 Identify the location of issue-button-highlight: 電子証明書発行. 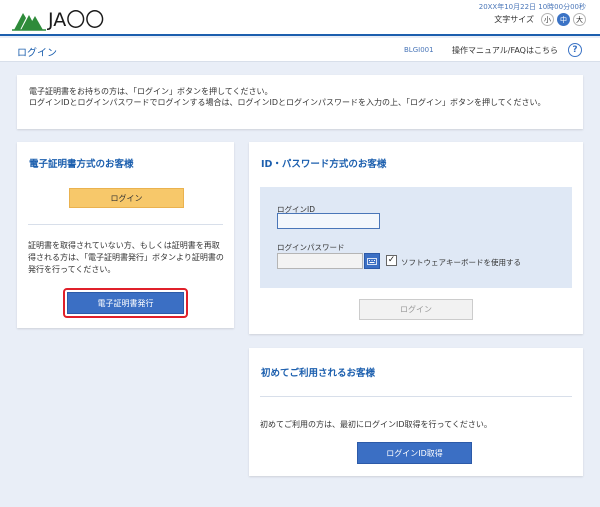
(125, 303).